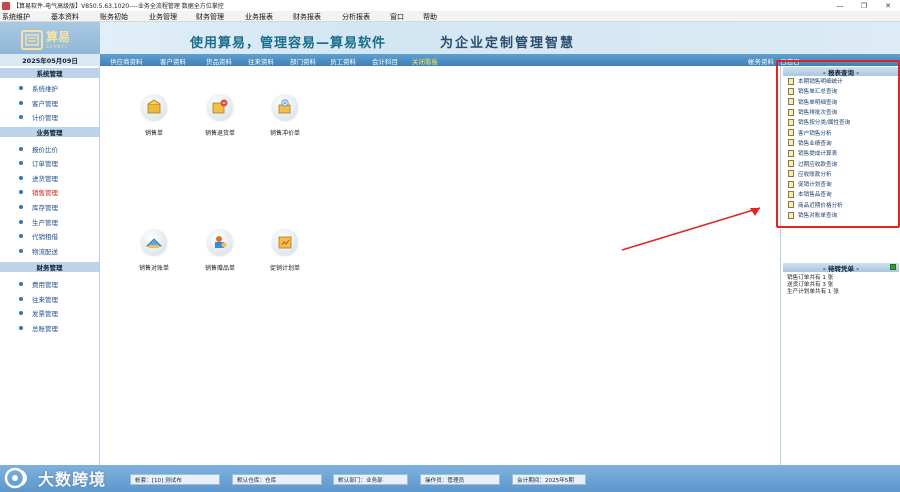 The image size is (900, 492). I want to click on header-banner: 算易 SUANYI 使用算易，管理容易—算易软件 为企业定制管理智慧, so click(450, 39).